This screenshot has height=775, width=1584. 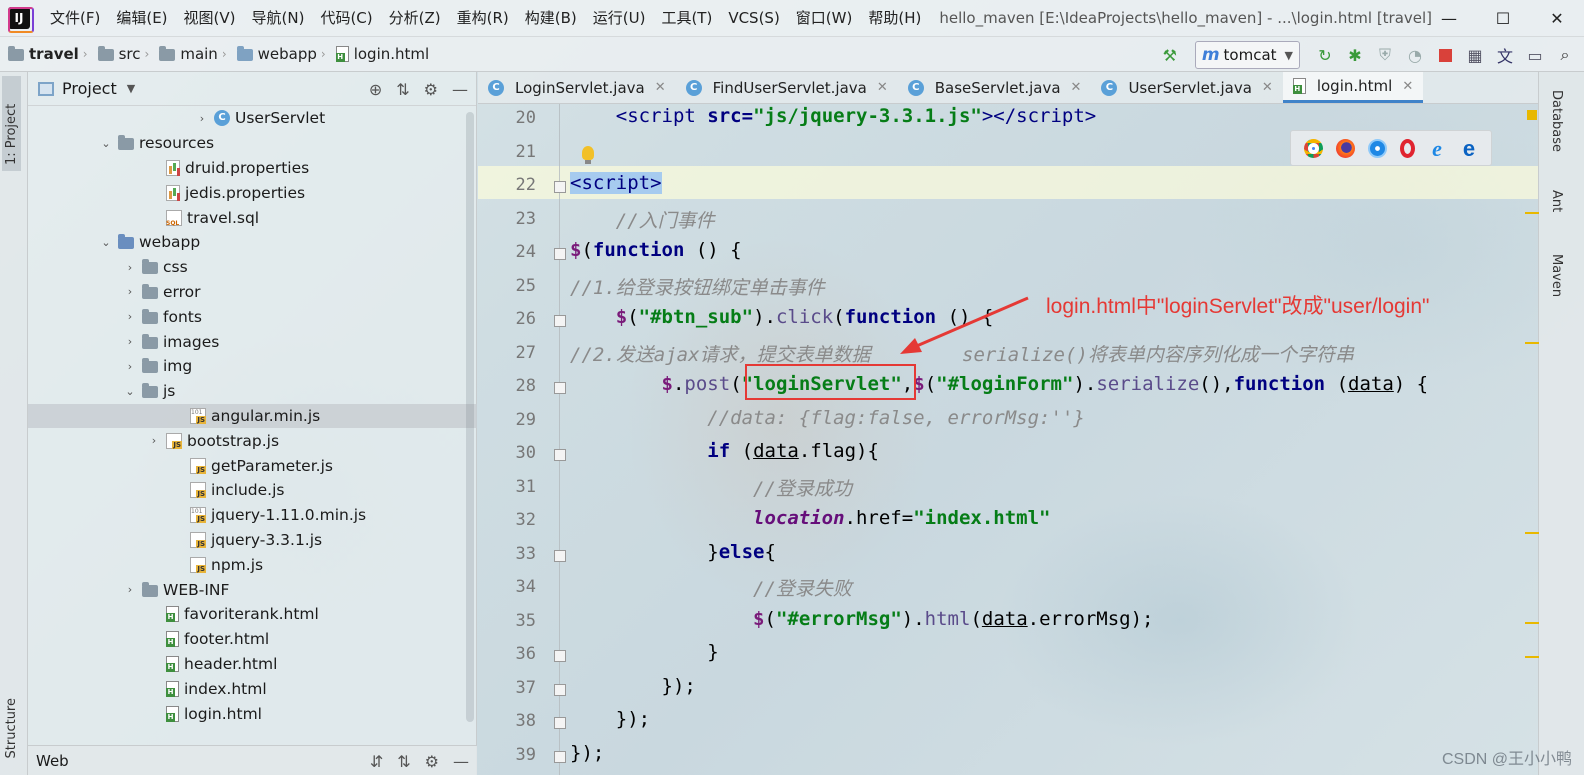 What do you see at coordinates (483, 18) in the screenshot?
I see `menu-item: 重构(R)` at bounding box center [483, 18].